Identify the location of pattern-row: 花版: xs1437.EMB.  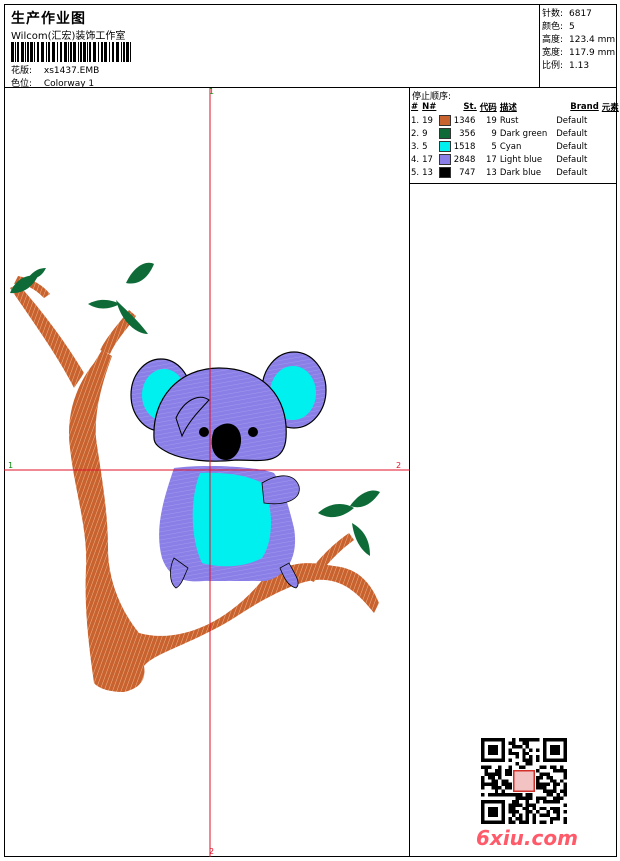
(55, 69).